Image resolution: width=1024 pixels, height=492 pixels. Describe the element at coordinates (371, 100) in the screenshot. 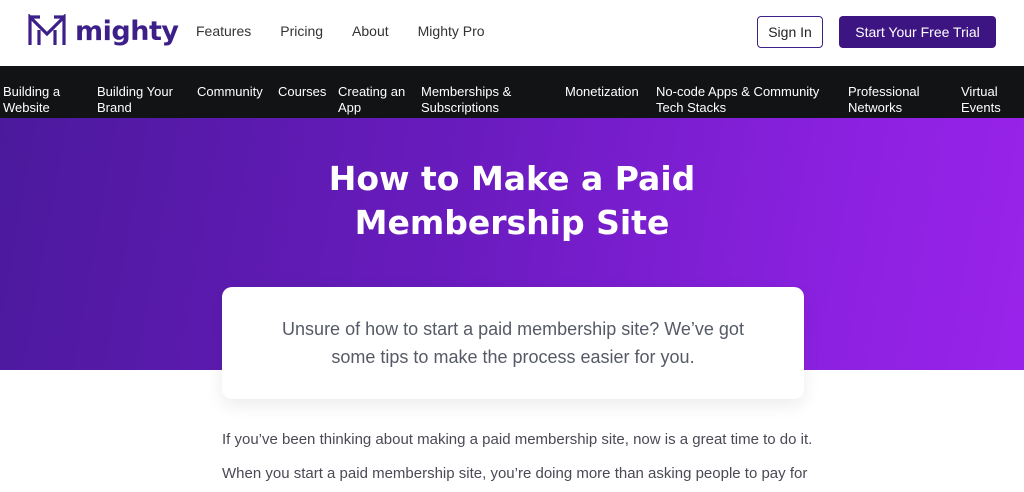

I see `category-creating-an-app: Creating an App` at that location.